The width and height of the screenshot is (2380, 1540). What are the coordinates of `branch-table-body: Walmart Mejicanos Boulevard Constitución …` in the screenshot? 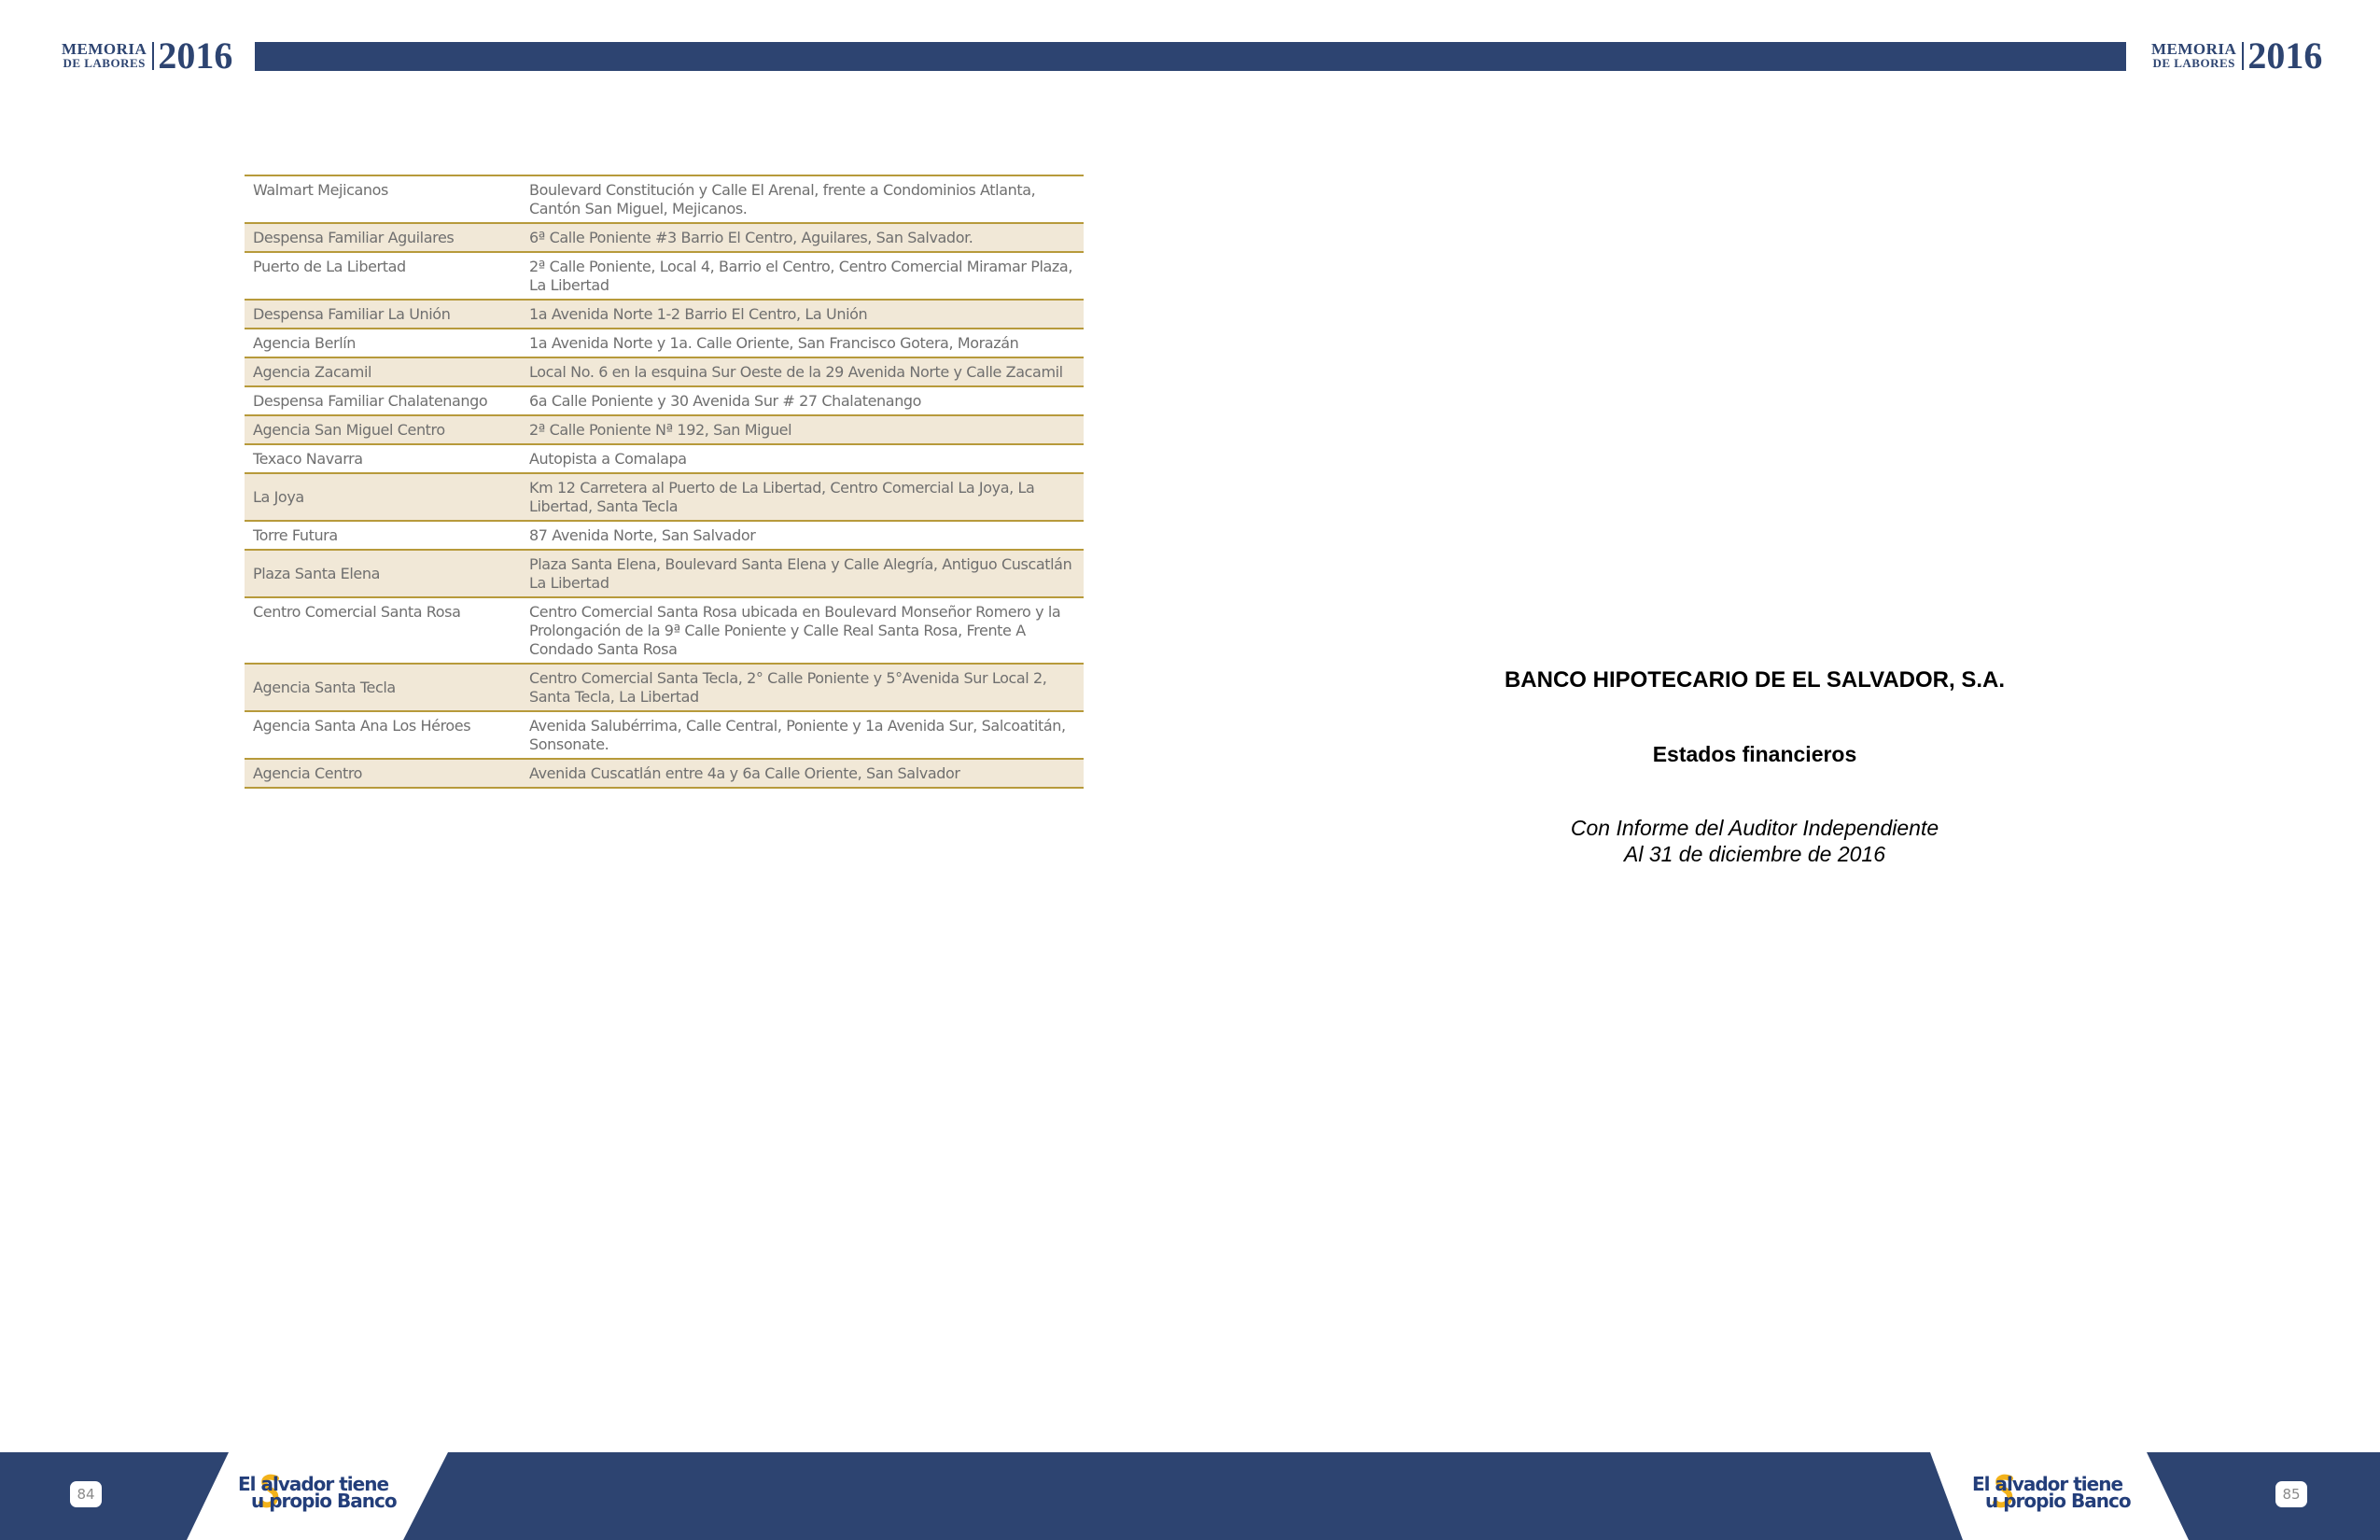 It's located at (664, 481).